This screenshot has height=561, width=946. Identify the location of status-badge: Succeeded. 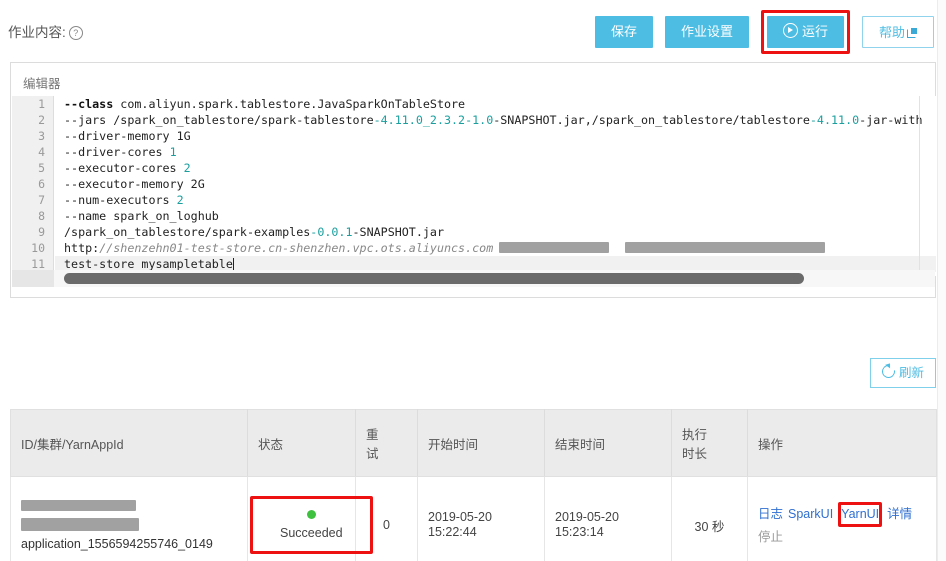
(311, 525).